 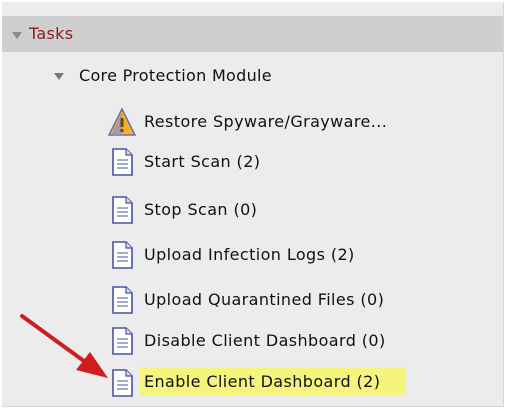 What do you see at coordinates (201, 209) in the screenshot?
I see `task-label: Stop Scan (0)` at bounding box center [201, 209].